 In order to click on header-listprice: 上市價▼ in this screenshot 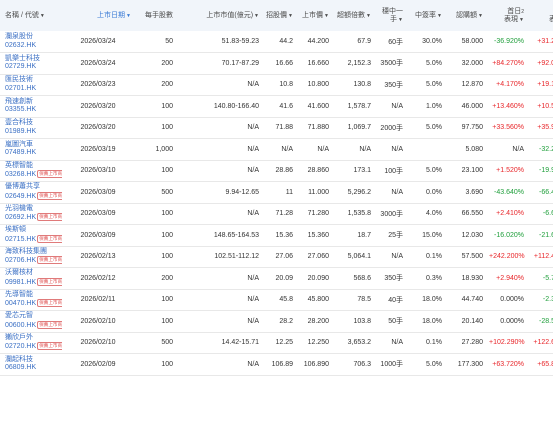, I will do `click(314, 15)`.